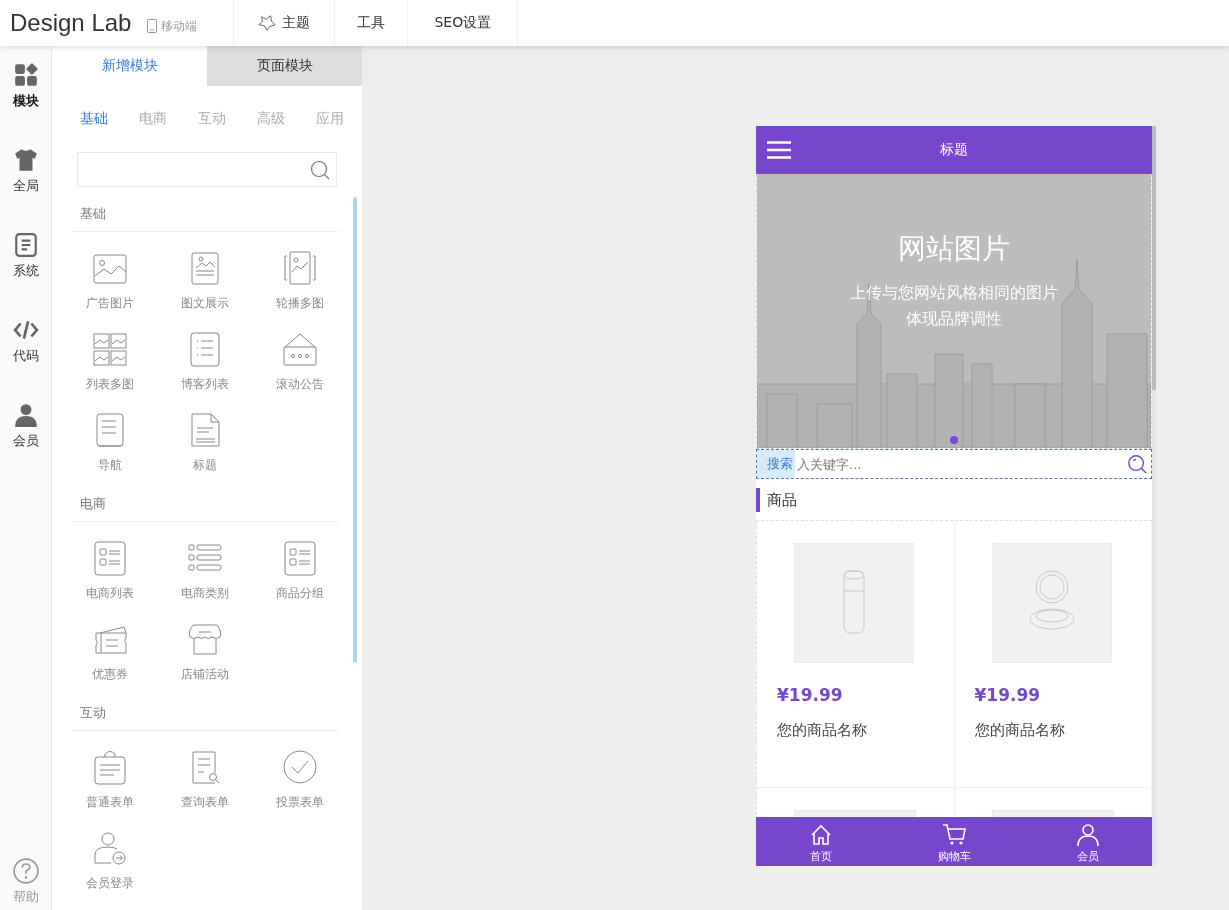 The height and width of the screenshot is (910, 1229). I want to click on module-item: 投票表单, so click(299, 779).